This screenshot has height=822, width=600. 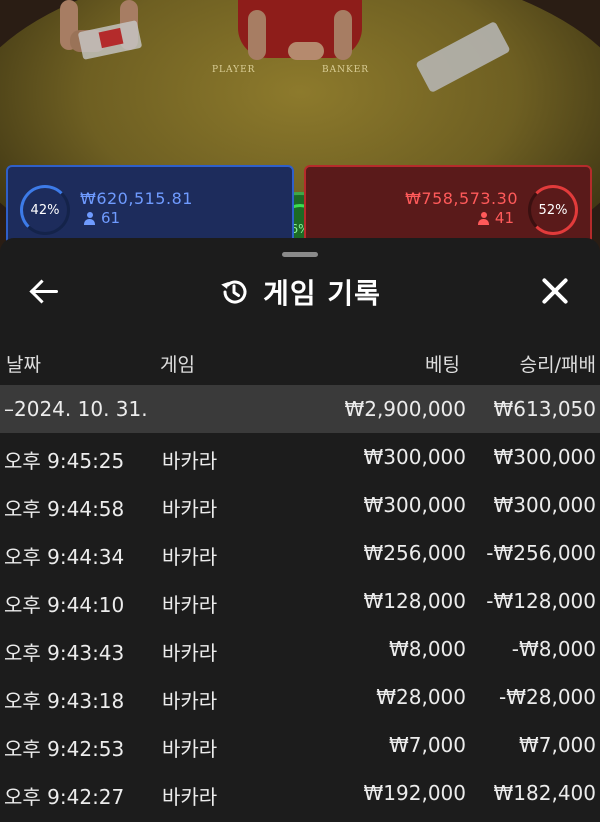 What do you see at coordinates (64, 797) in the screenshot?
I see `row-time: 오후 9:42:27` at bounding box center [64, 797].